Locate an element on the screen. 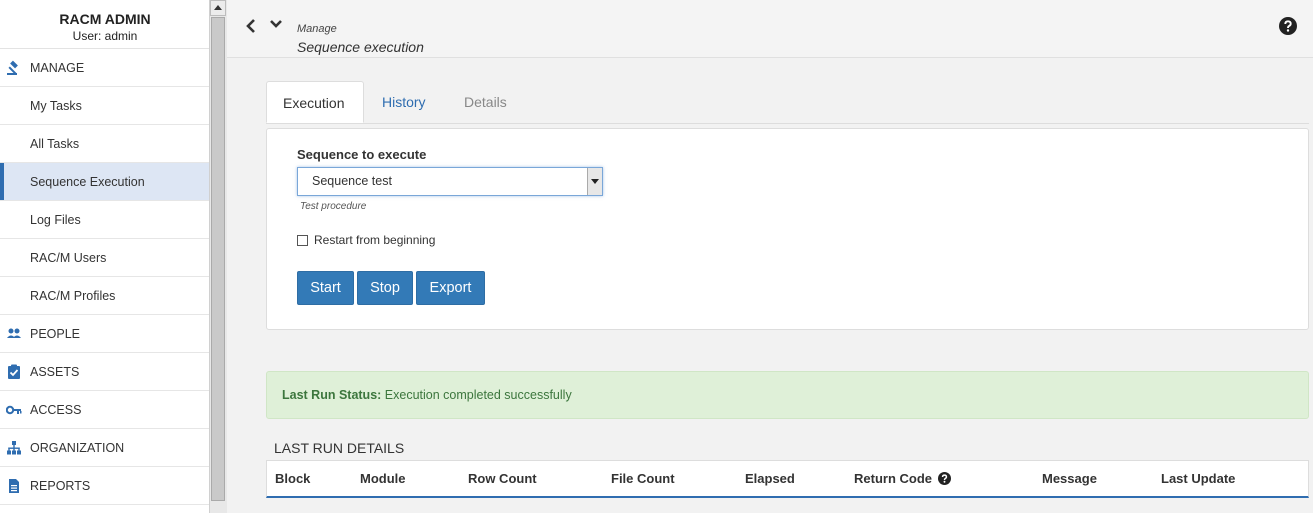 The height and width of the screenshot is (513, 1313). sidebar-scrollbar is located at coordinates (218, 256).